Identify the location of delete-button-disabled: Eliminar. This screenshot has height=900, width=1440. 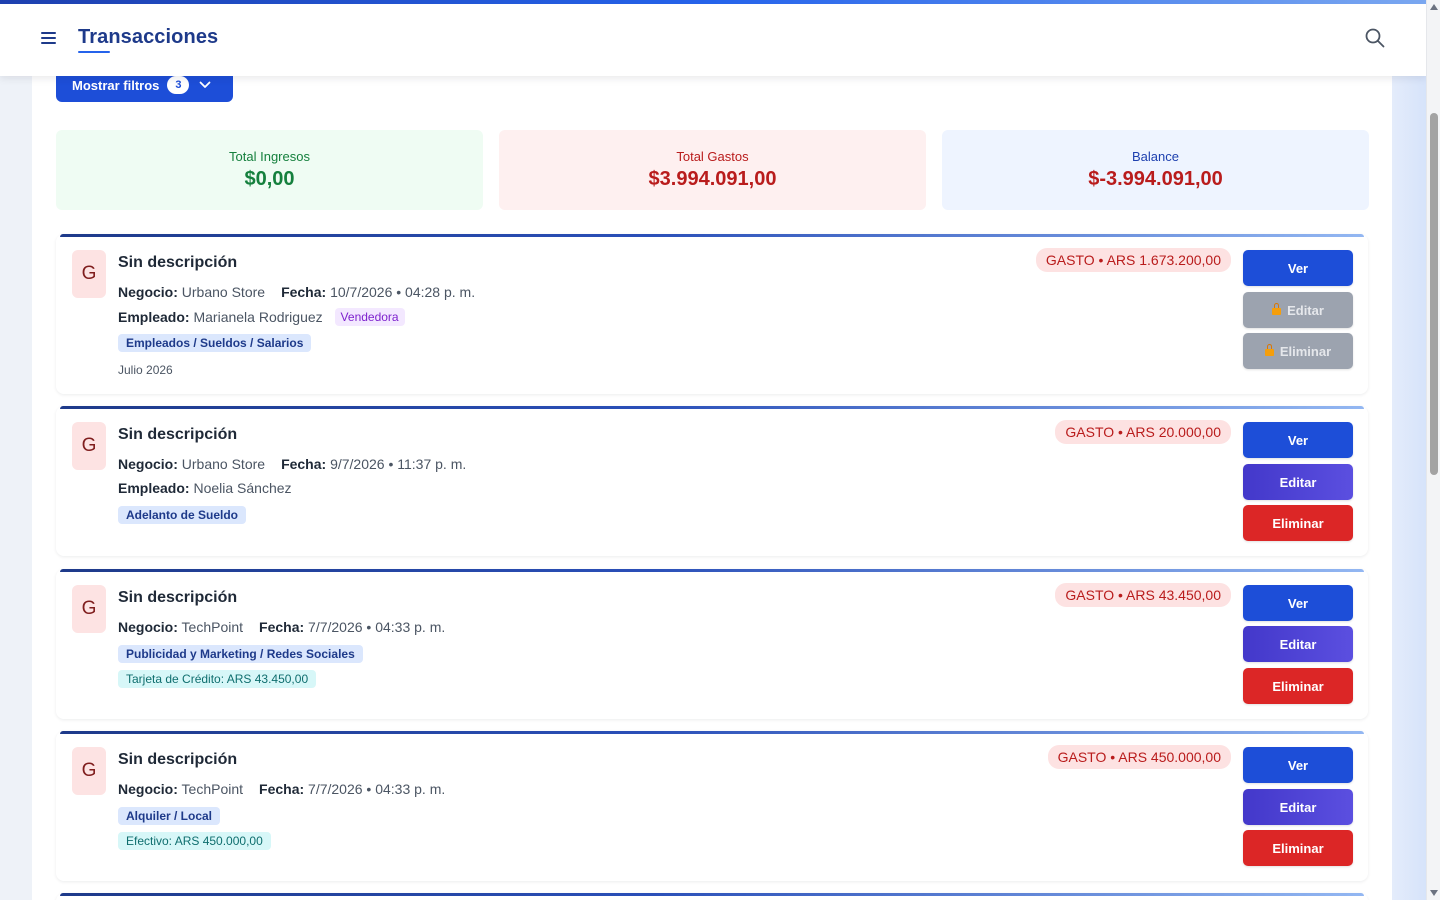
(1298, 351).